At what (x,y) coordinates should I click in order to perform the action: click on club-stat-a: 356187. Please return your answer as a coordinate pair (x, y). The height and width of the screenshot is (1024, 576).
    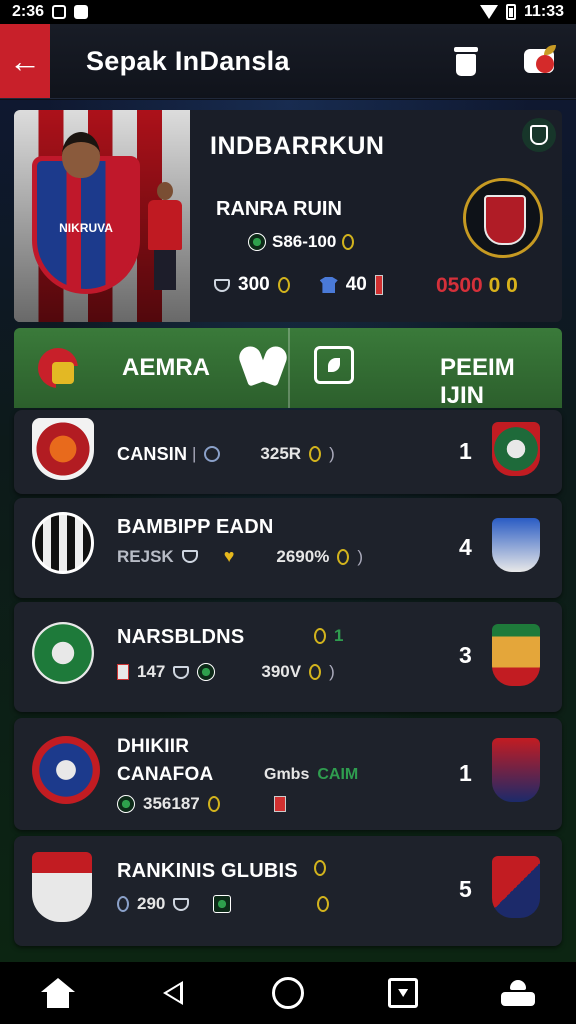
    Looking at the image, I should click on (171, 803).